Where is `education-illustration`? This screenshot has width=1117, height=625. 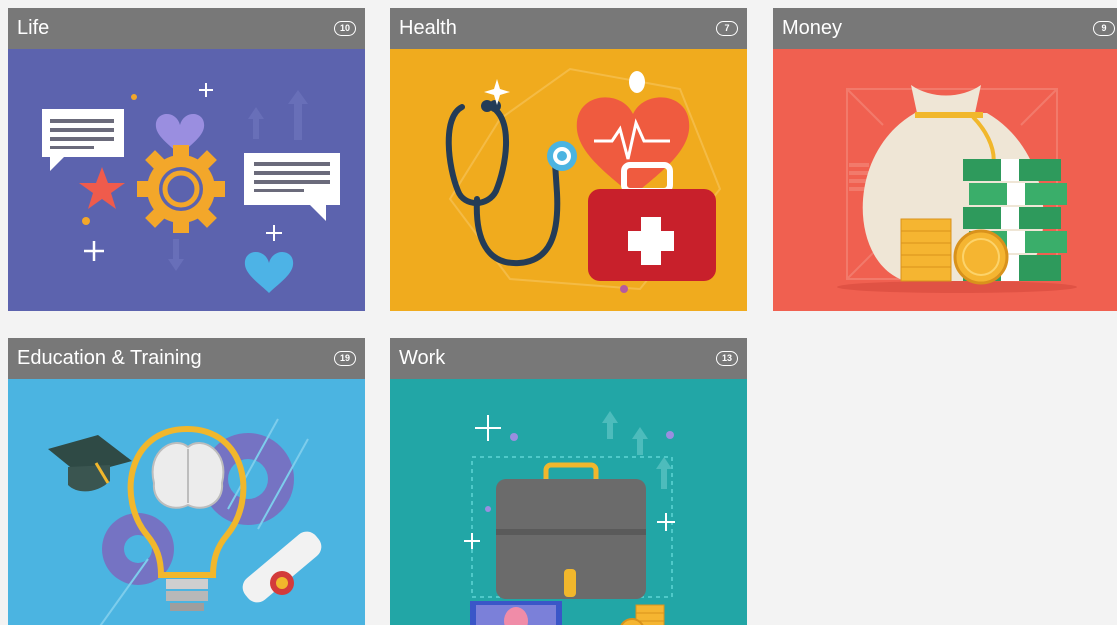 education-illustration is located at coordinates (186, 502).